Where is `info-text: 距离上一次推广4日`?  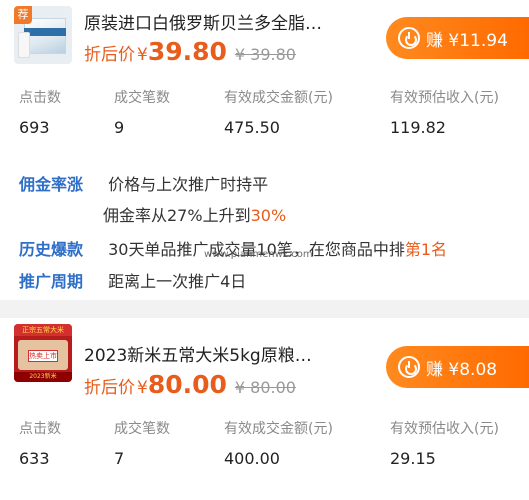
info-text: 距离上一次推广4日 is located at coordinates (177, 281).